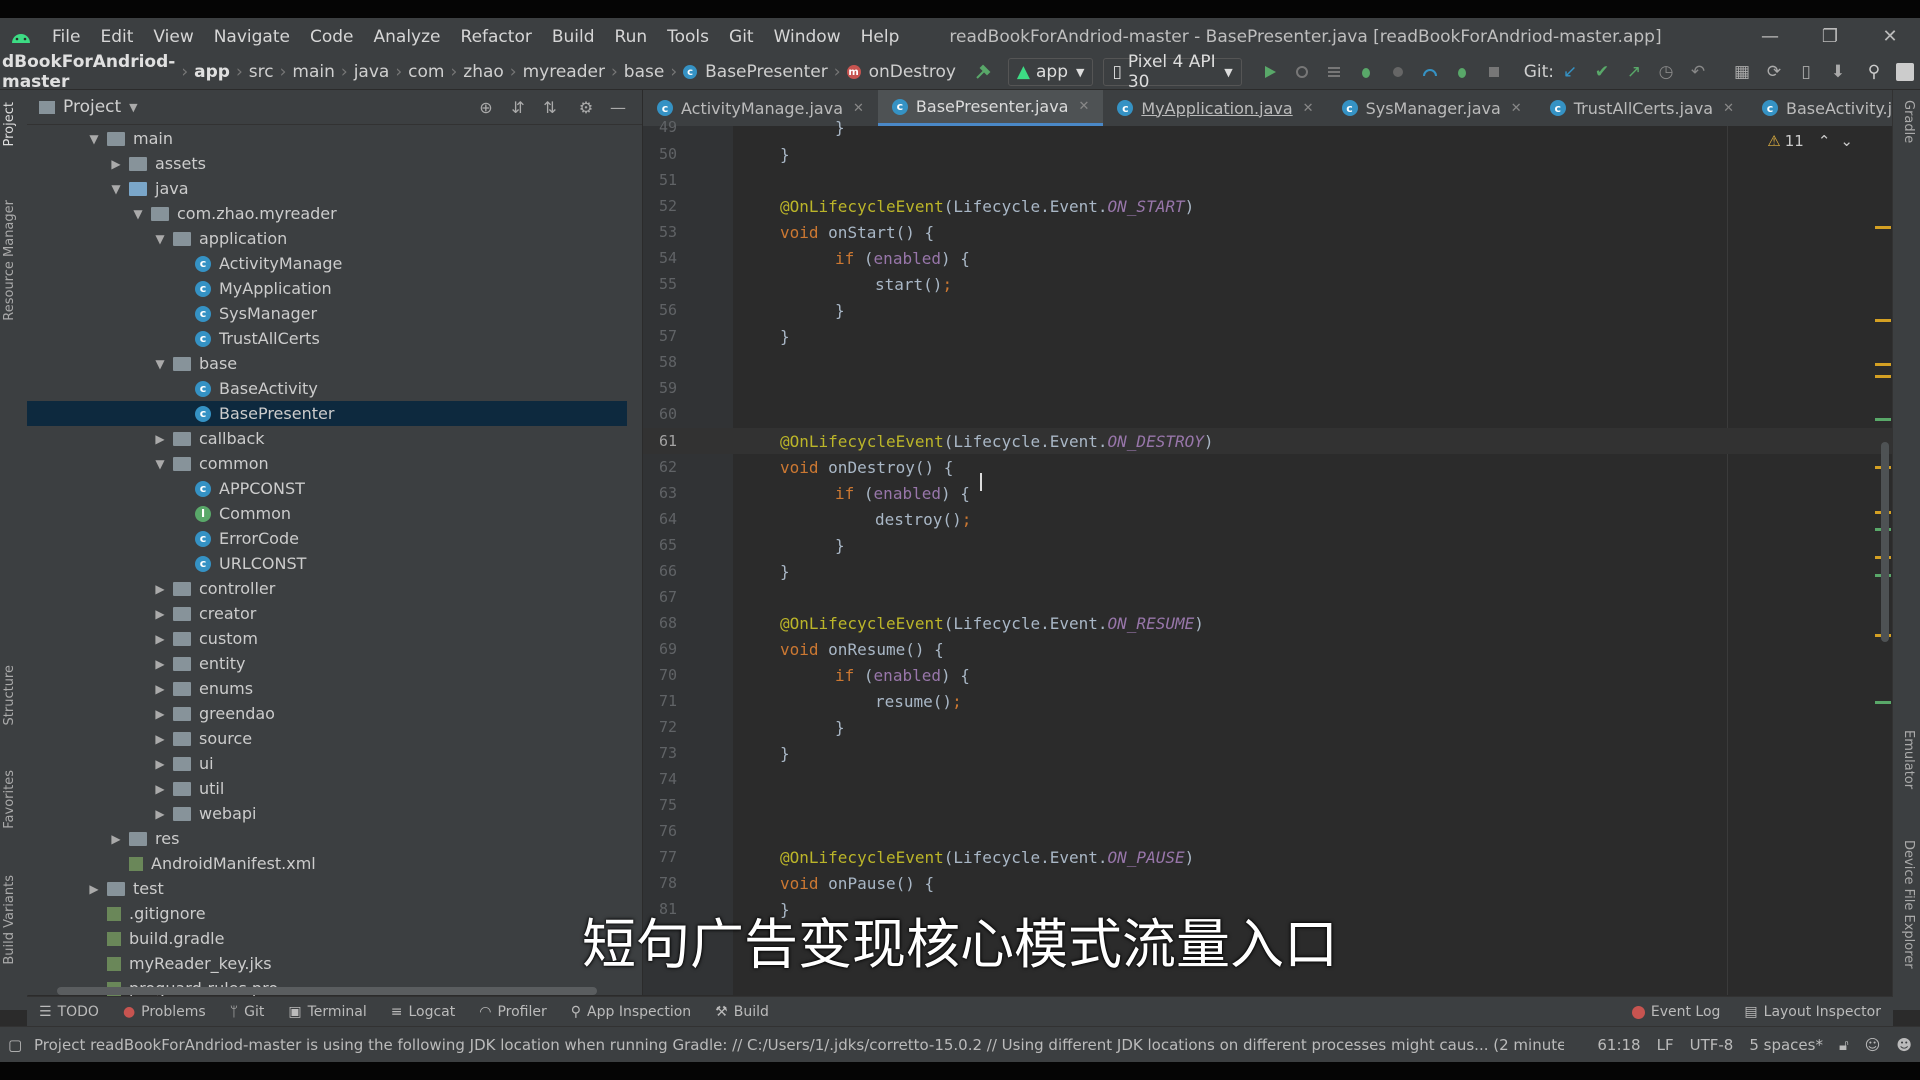 The width and height of the screenshot is (1920, 1080). Describe the element at coordinates (66, 37) in the screenshot. I see `menu-file: File` at that location.